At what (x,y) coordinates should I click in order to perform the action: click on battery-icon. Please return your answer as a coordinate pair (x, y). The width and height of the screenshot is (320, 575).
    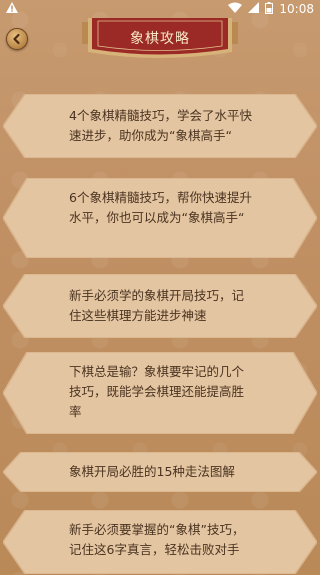
    Looking at the image, I should click on (269, 9).